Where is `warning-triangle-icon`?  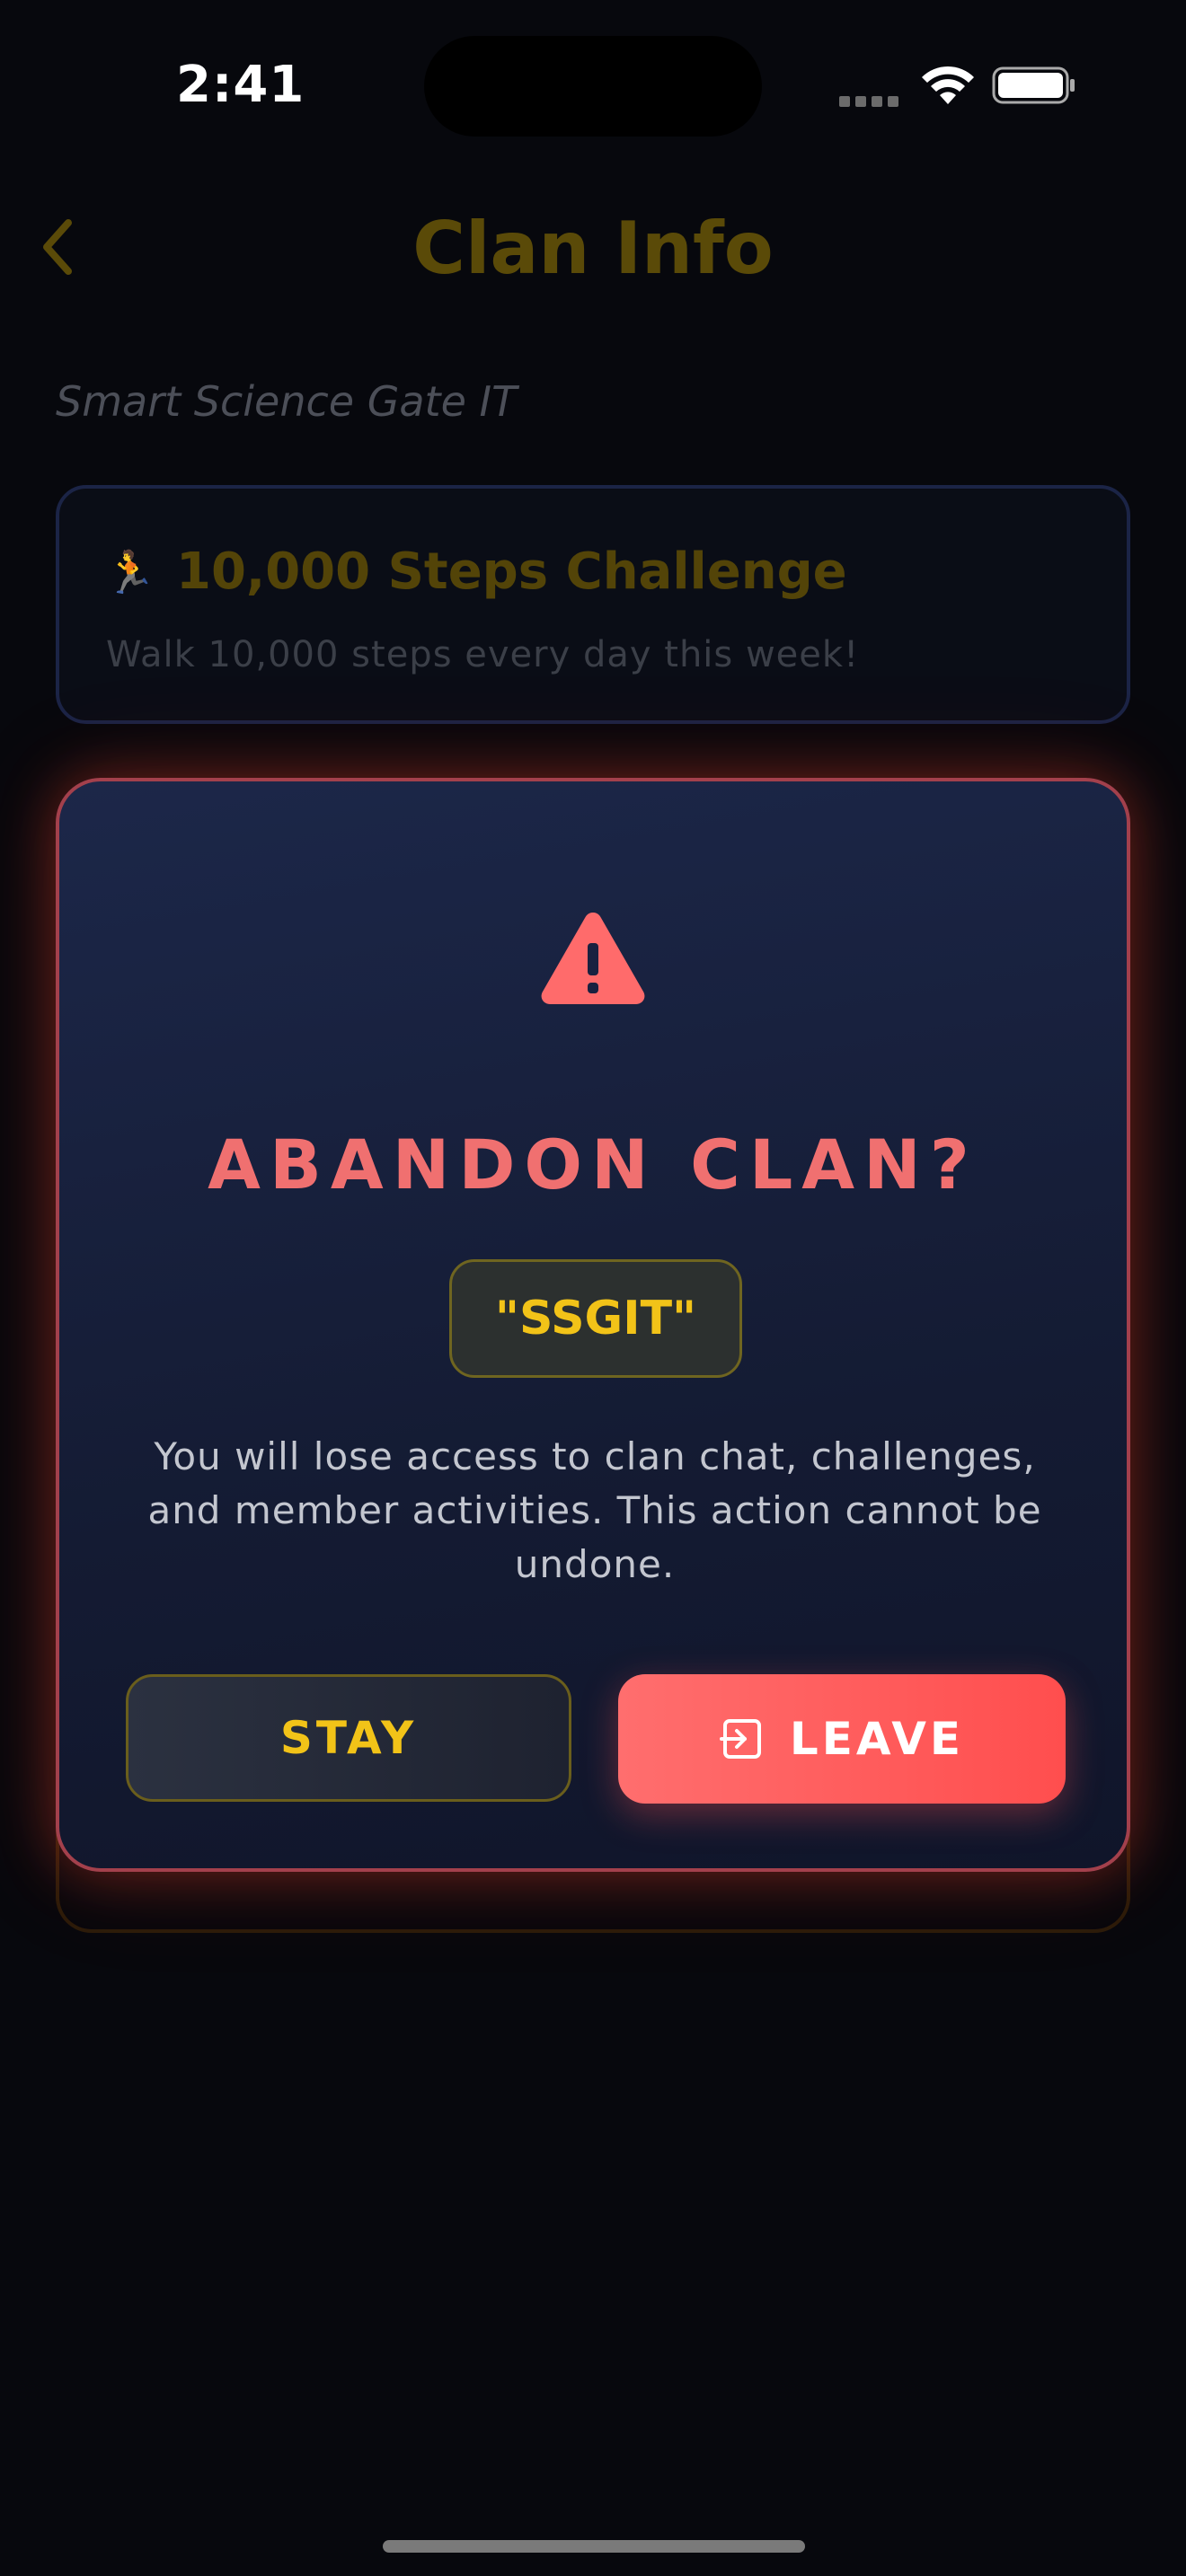
warning-triangle-icon is located at coordinates (593, 959).